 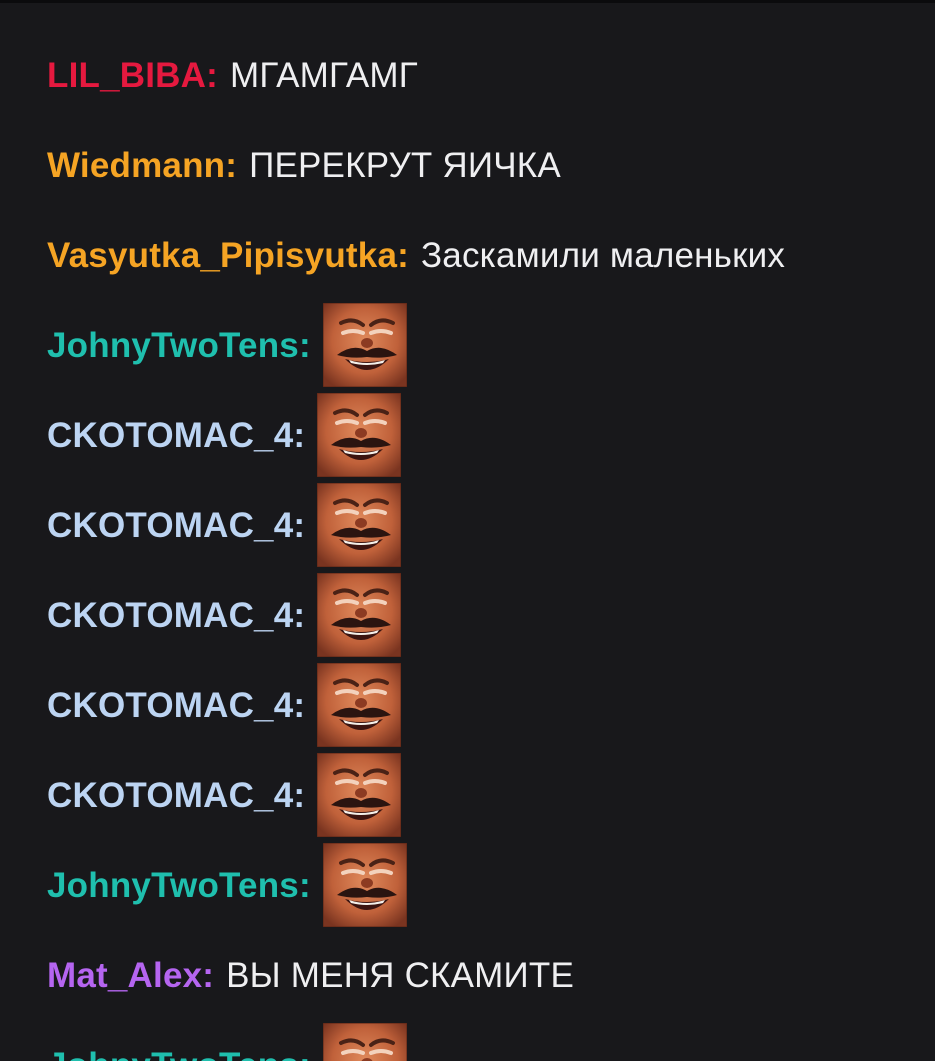 What do you see at coordinates (323, 75) in the screenshot?
I see `chat-text: МГАМГАМГ` at bounding box center [323, 75].